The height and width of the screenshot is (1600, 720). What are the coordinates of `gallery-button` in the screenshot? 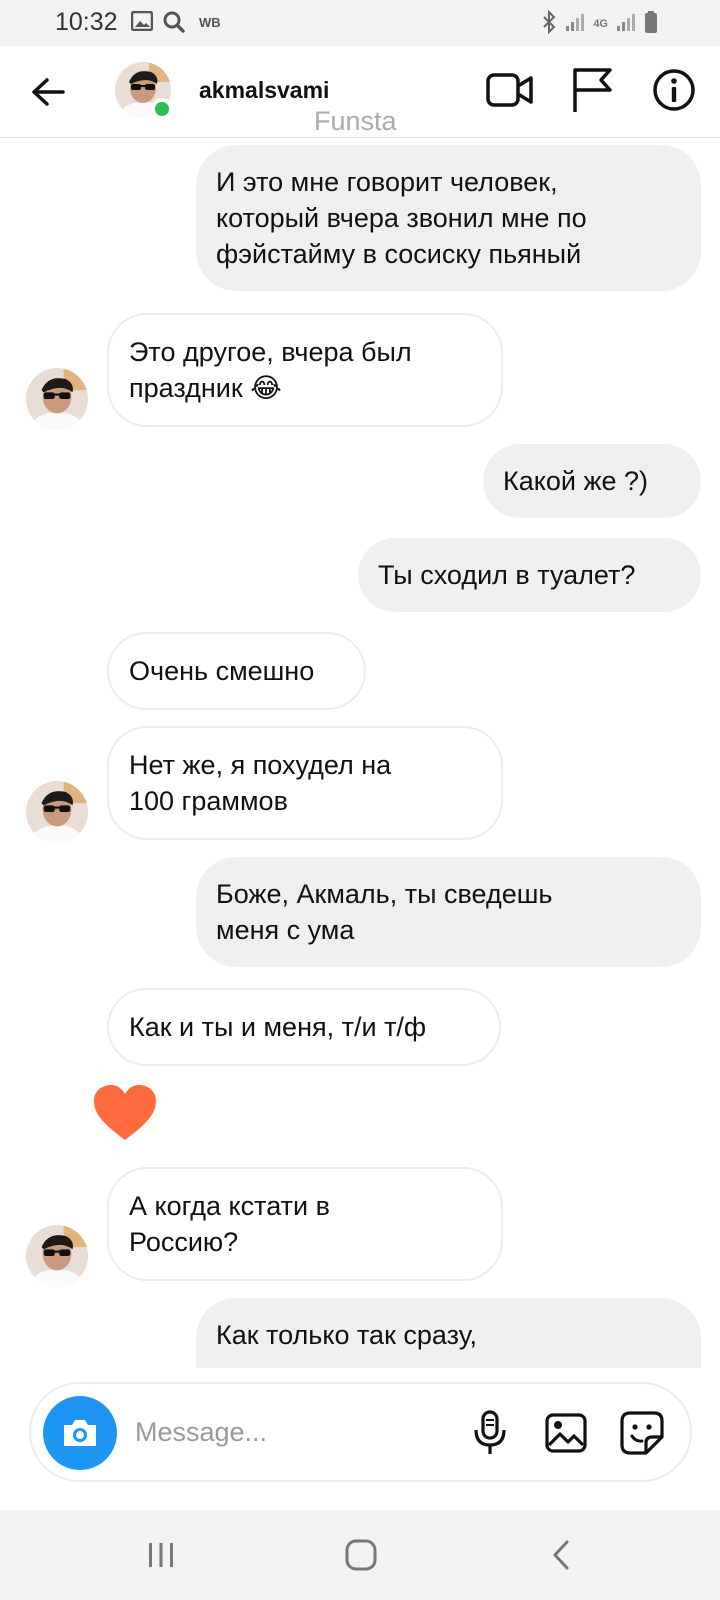 It's located at (566, 1433).